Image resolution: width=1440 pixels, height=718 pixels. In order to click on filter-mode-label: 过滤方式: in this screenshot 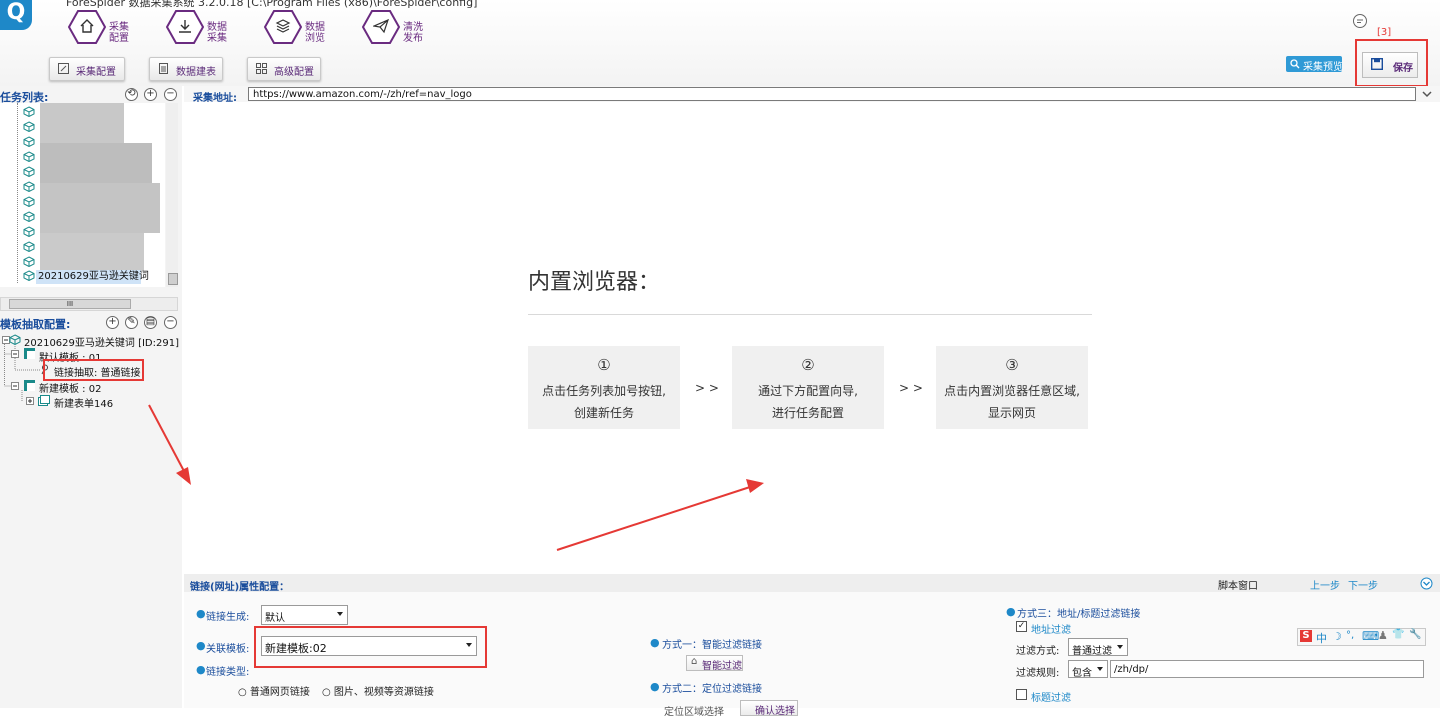, I will do `click(1038, 651)`.